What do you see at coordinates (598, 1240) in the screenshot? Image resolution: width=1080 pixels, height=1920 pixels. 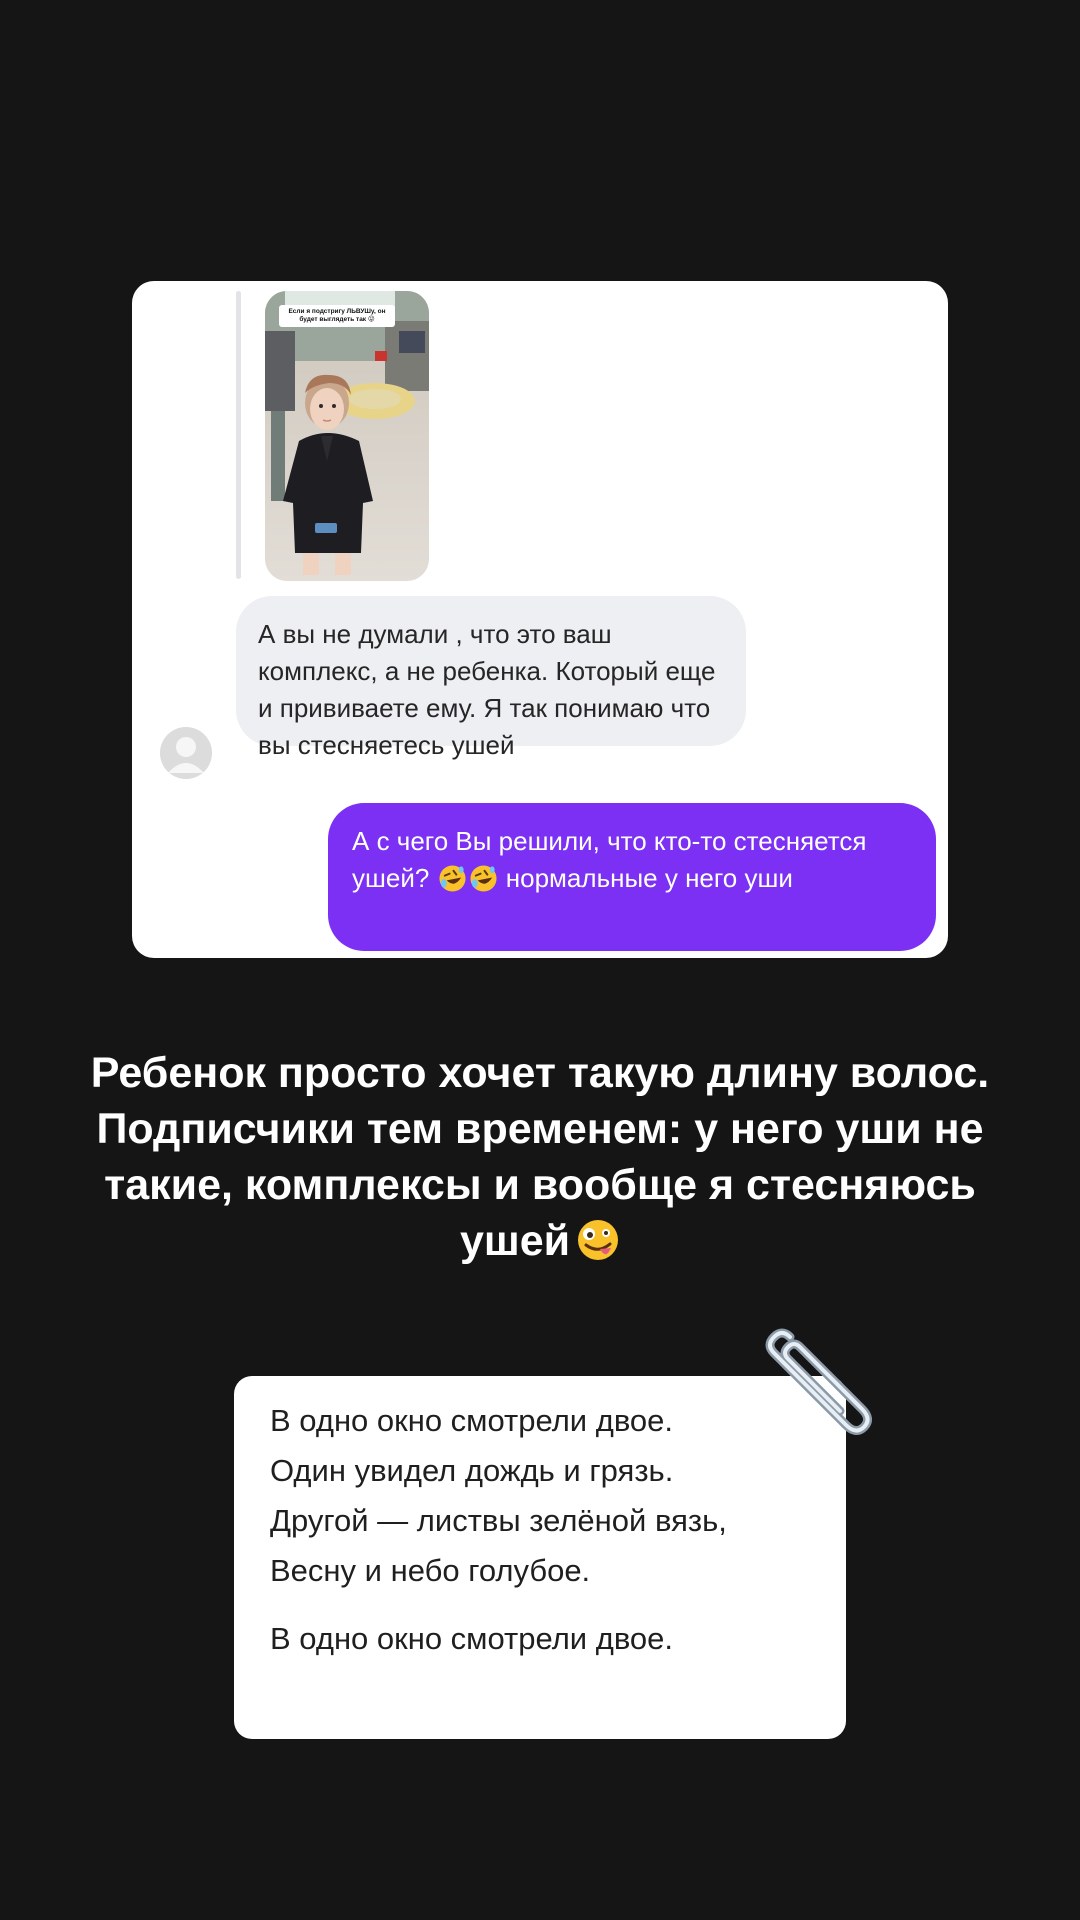 I see `zany-face-icon` at bounding box center [598, 1240].